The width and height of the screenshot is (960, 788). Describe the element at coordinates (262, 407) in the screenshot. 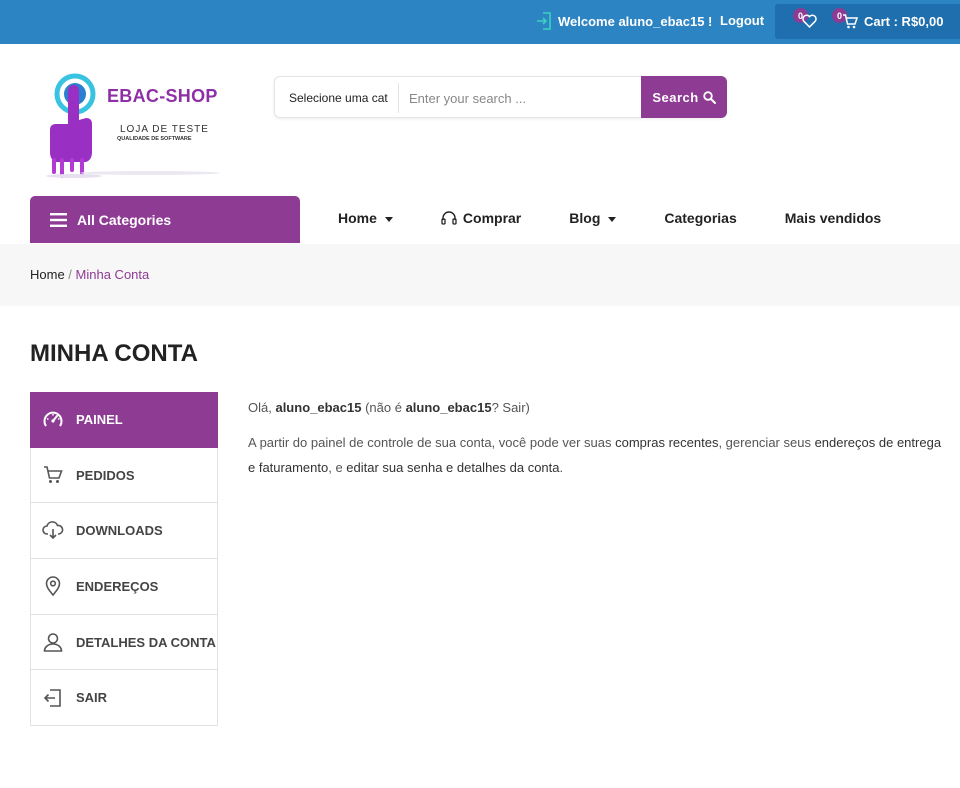

I see `greeting-prefix: Olá,` at that location.